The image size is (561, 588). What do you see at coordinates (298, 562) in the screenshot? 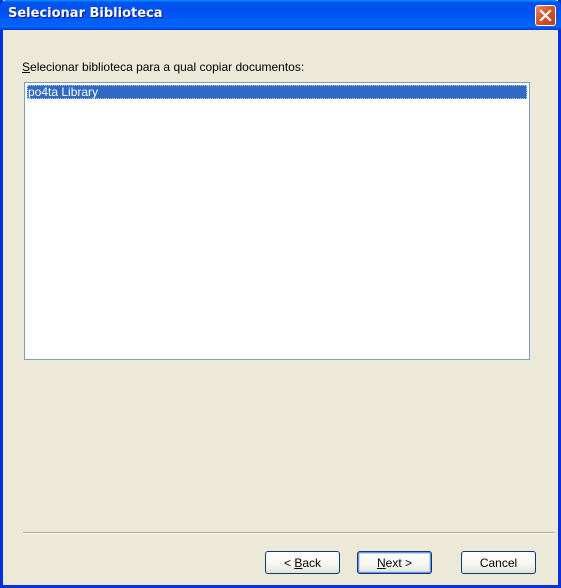
I see `back-accelerator: B` at bounding box center [298, 562].